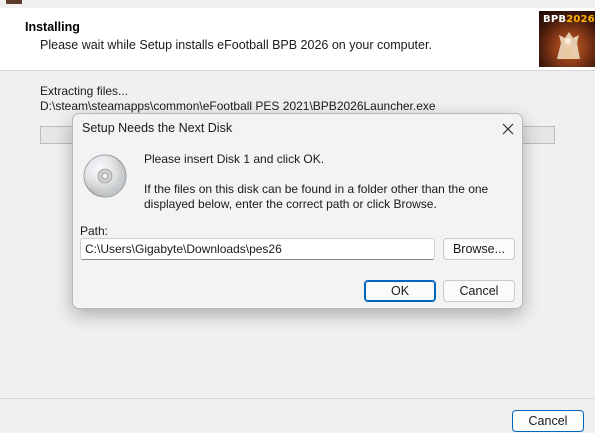 This screenshot has width=595, height=433. I want to click on dialog-cancel-button: Cancel, so click(479, 291).